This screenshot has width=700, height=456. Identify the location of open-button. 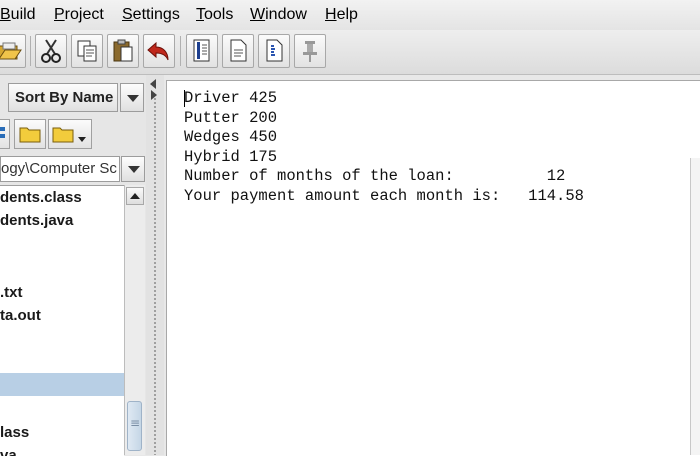
(13, 51).